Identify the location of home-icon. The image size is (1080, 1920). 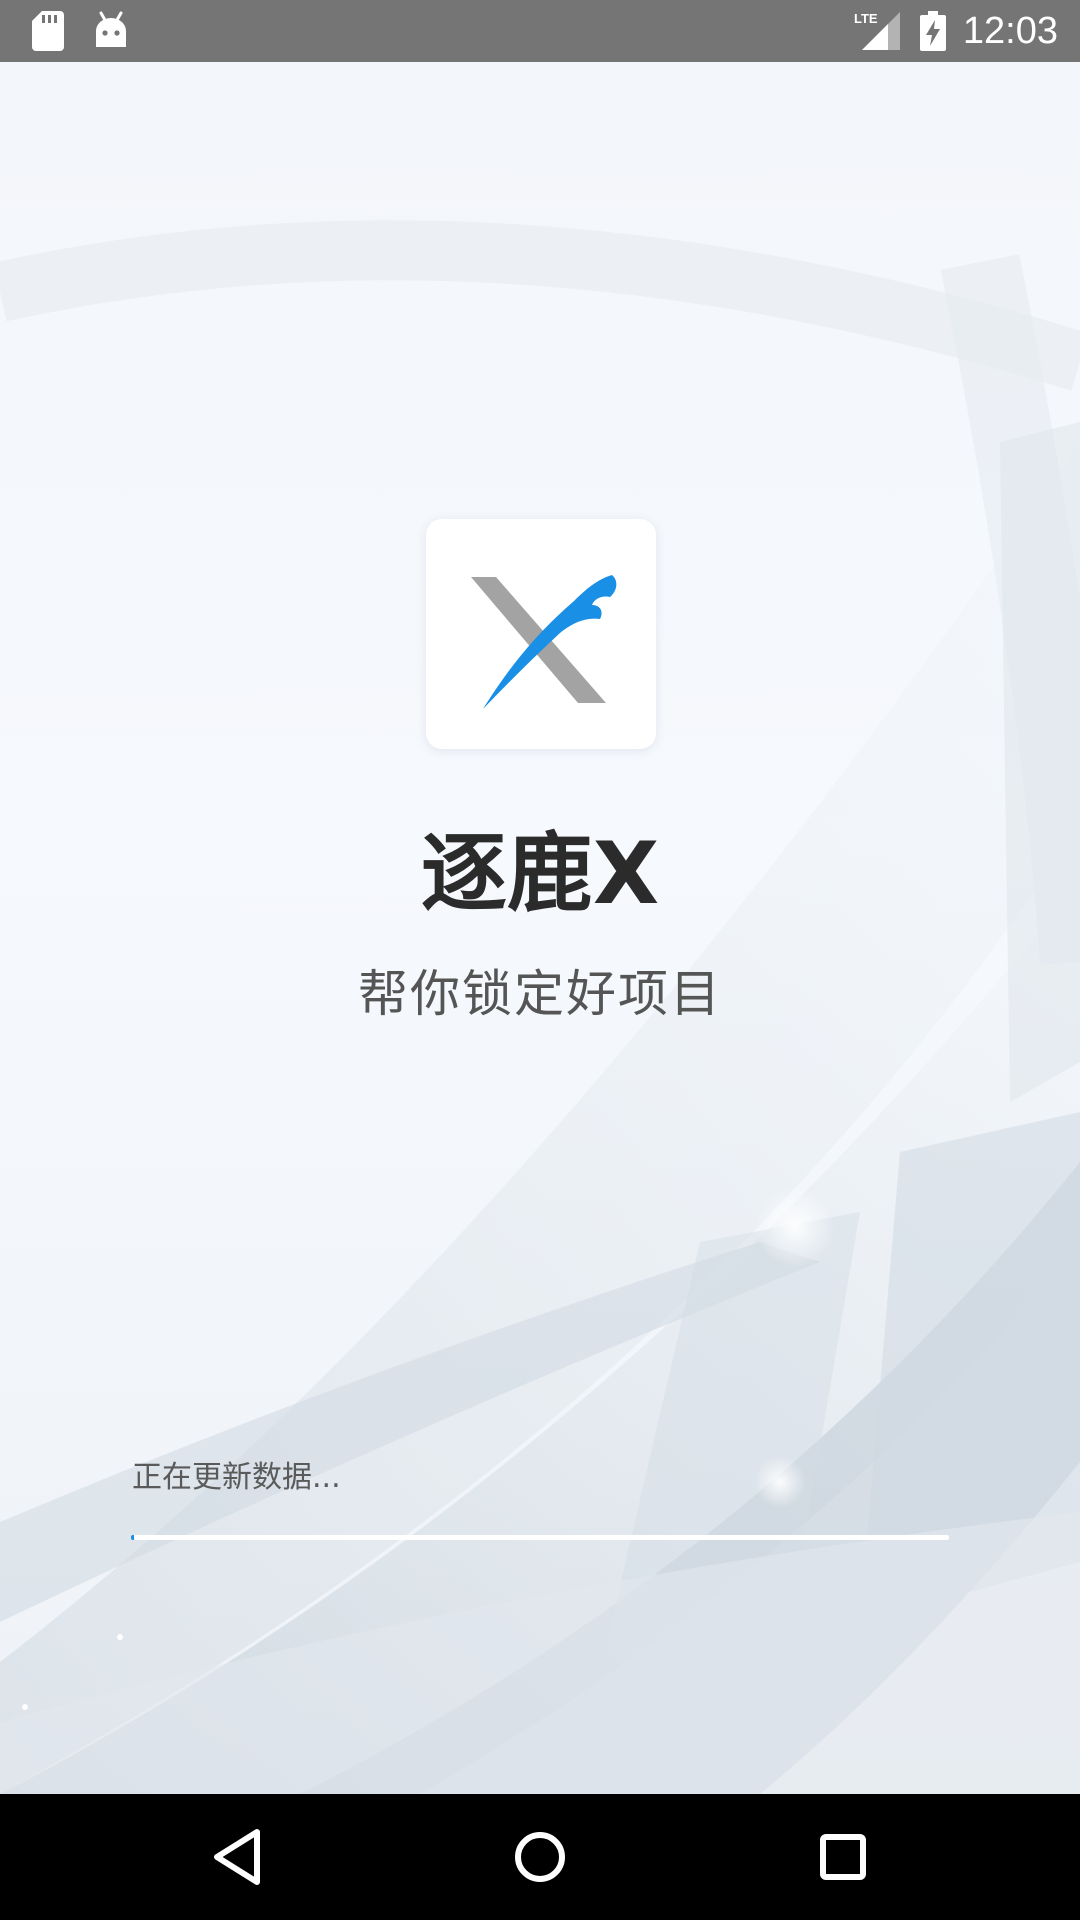
(540, 1857).